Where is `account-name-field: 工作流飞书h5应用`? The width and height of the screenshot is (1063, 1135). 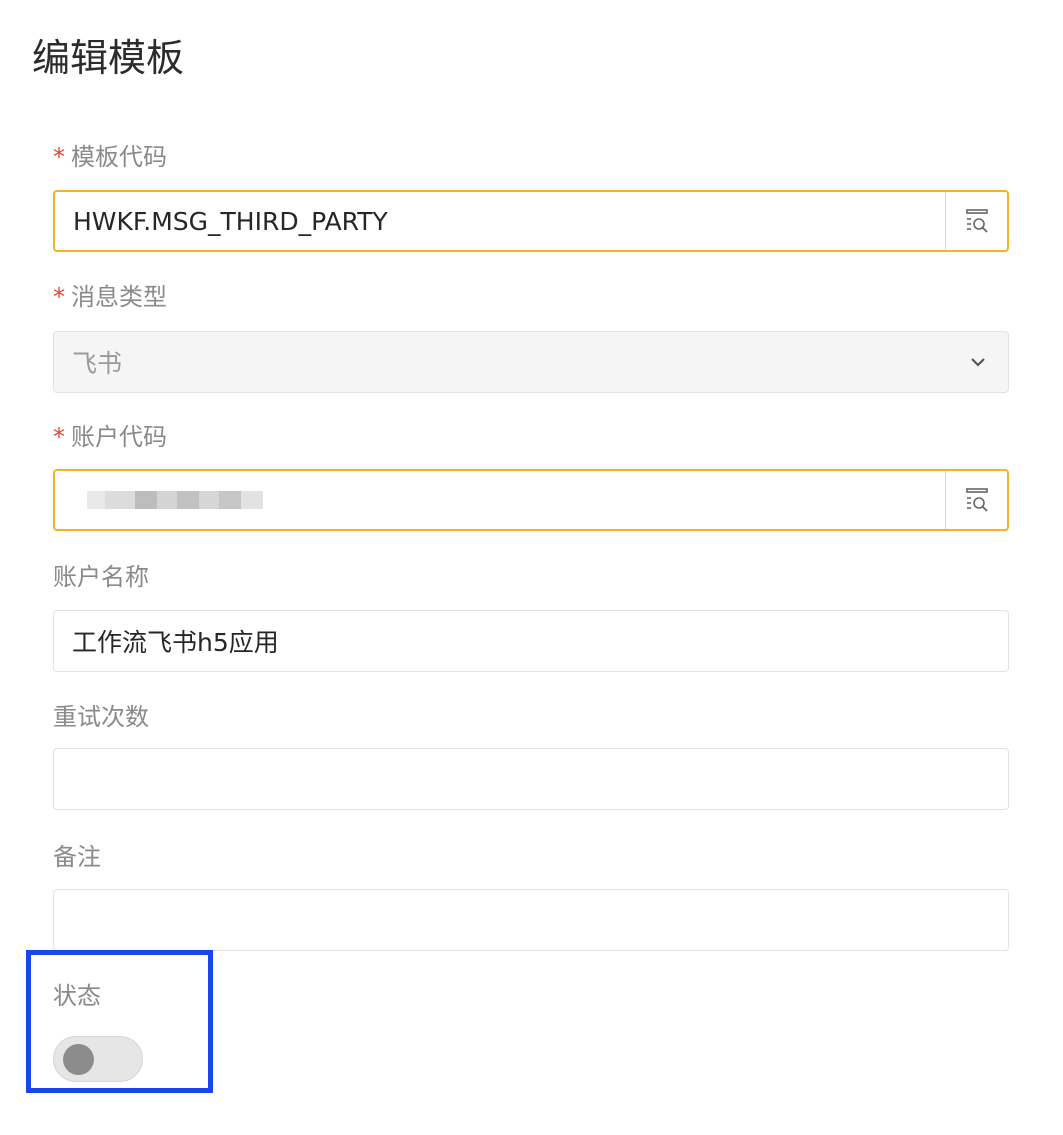
account-name-field: 工作流飞书h5应用 is located at coordinates (531, 641).